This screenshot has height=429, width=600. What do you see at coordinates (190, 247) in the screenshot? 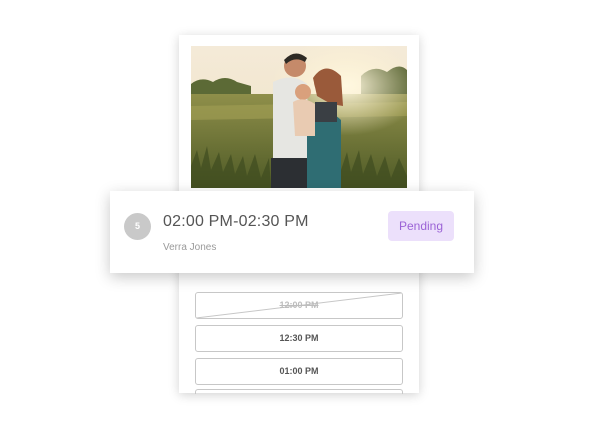
I see `appointment-client-name: Verra Jones` at bounding box center [190, 247].